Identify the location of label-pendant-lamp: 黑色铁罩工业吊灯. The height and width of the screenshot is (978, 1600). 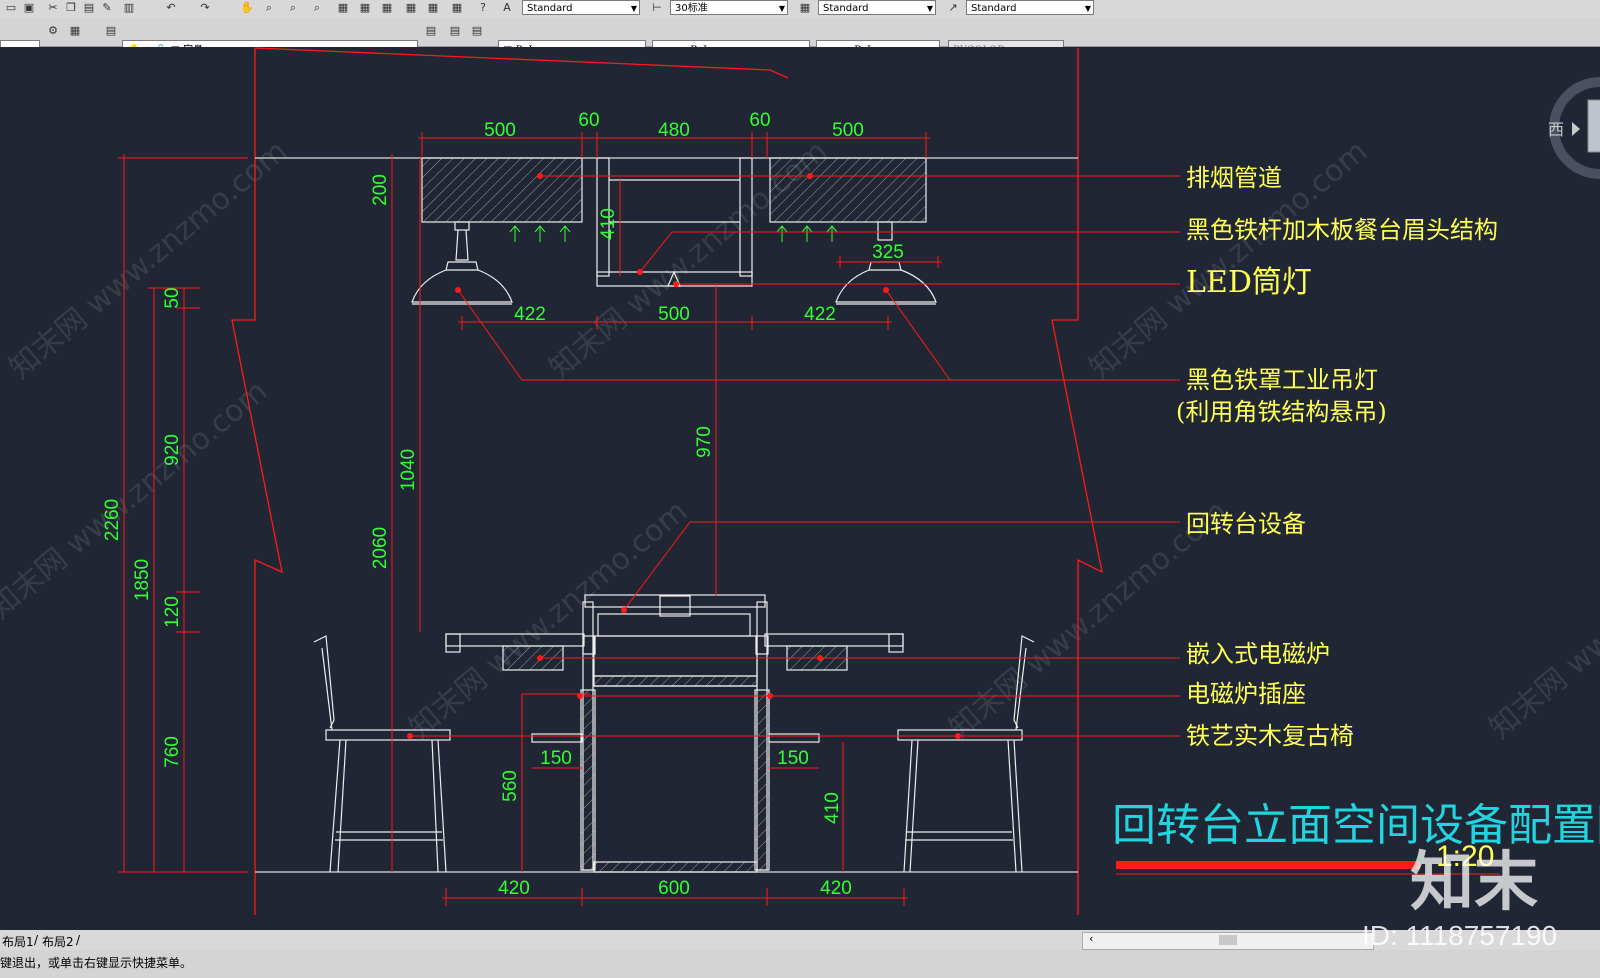
(1282, 380).